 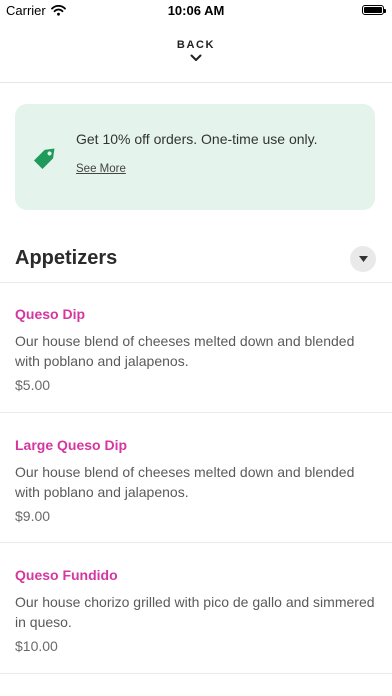 What do you see at coordinates (44, 159) in the screenshot?
I see `tag-icon` at bounding box center [44, 159].